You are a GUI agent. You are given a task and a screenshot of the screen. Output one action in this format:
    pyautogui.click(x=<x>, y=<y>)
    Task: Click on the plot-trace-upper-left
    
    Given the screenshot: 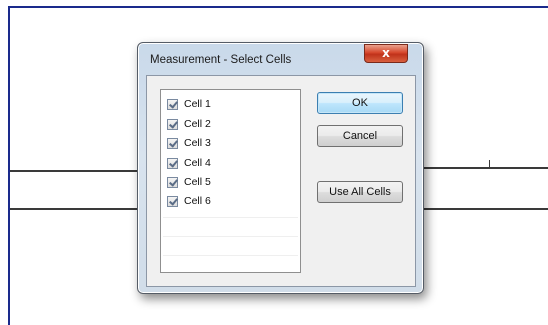 What is the action you would take?
    pyautogui.click(x=75, y=171)
    